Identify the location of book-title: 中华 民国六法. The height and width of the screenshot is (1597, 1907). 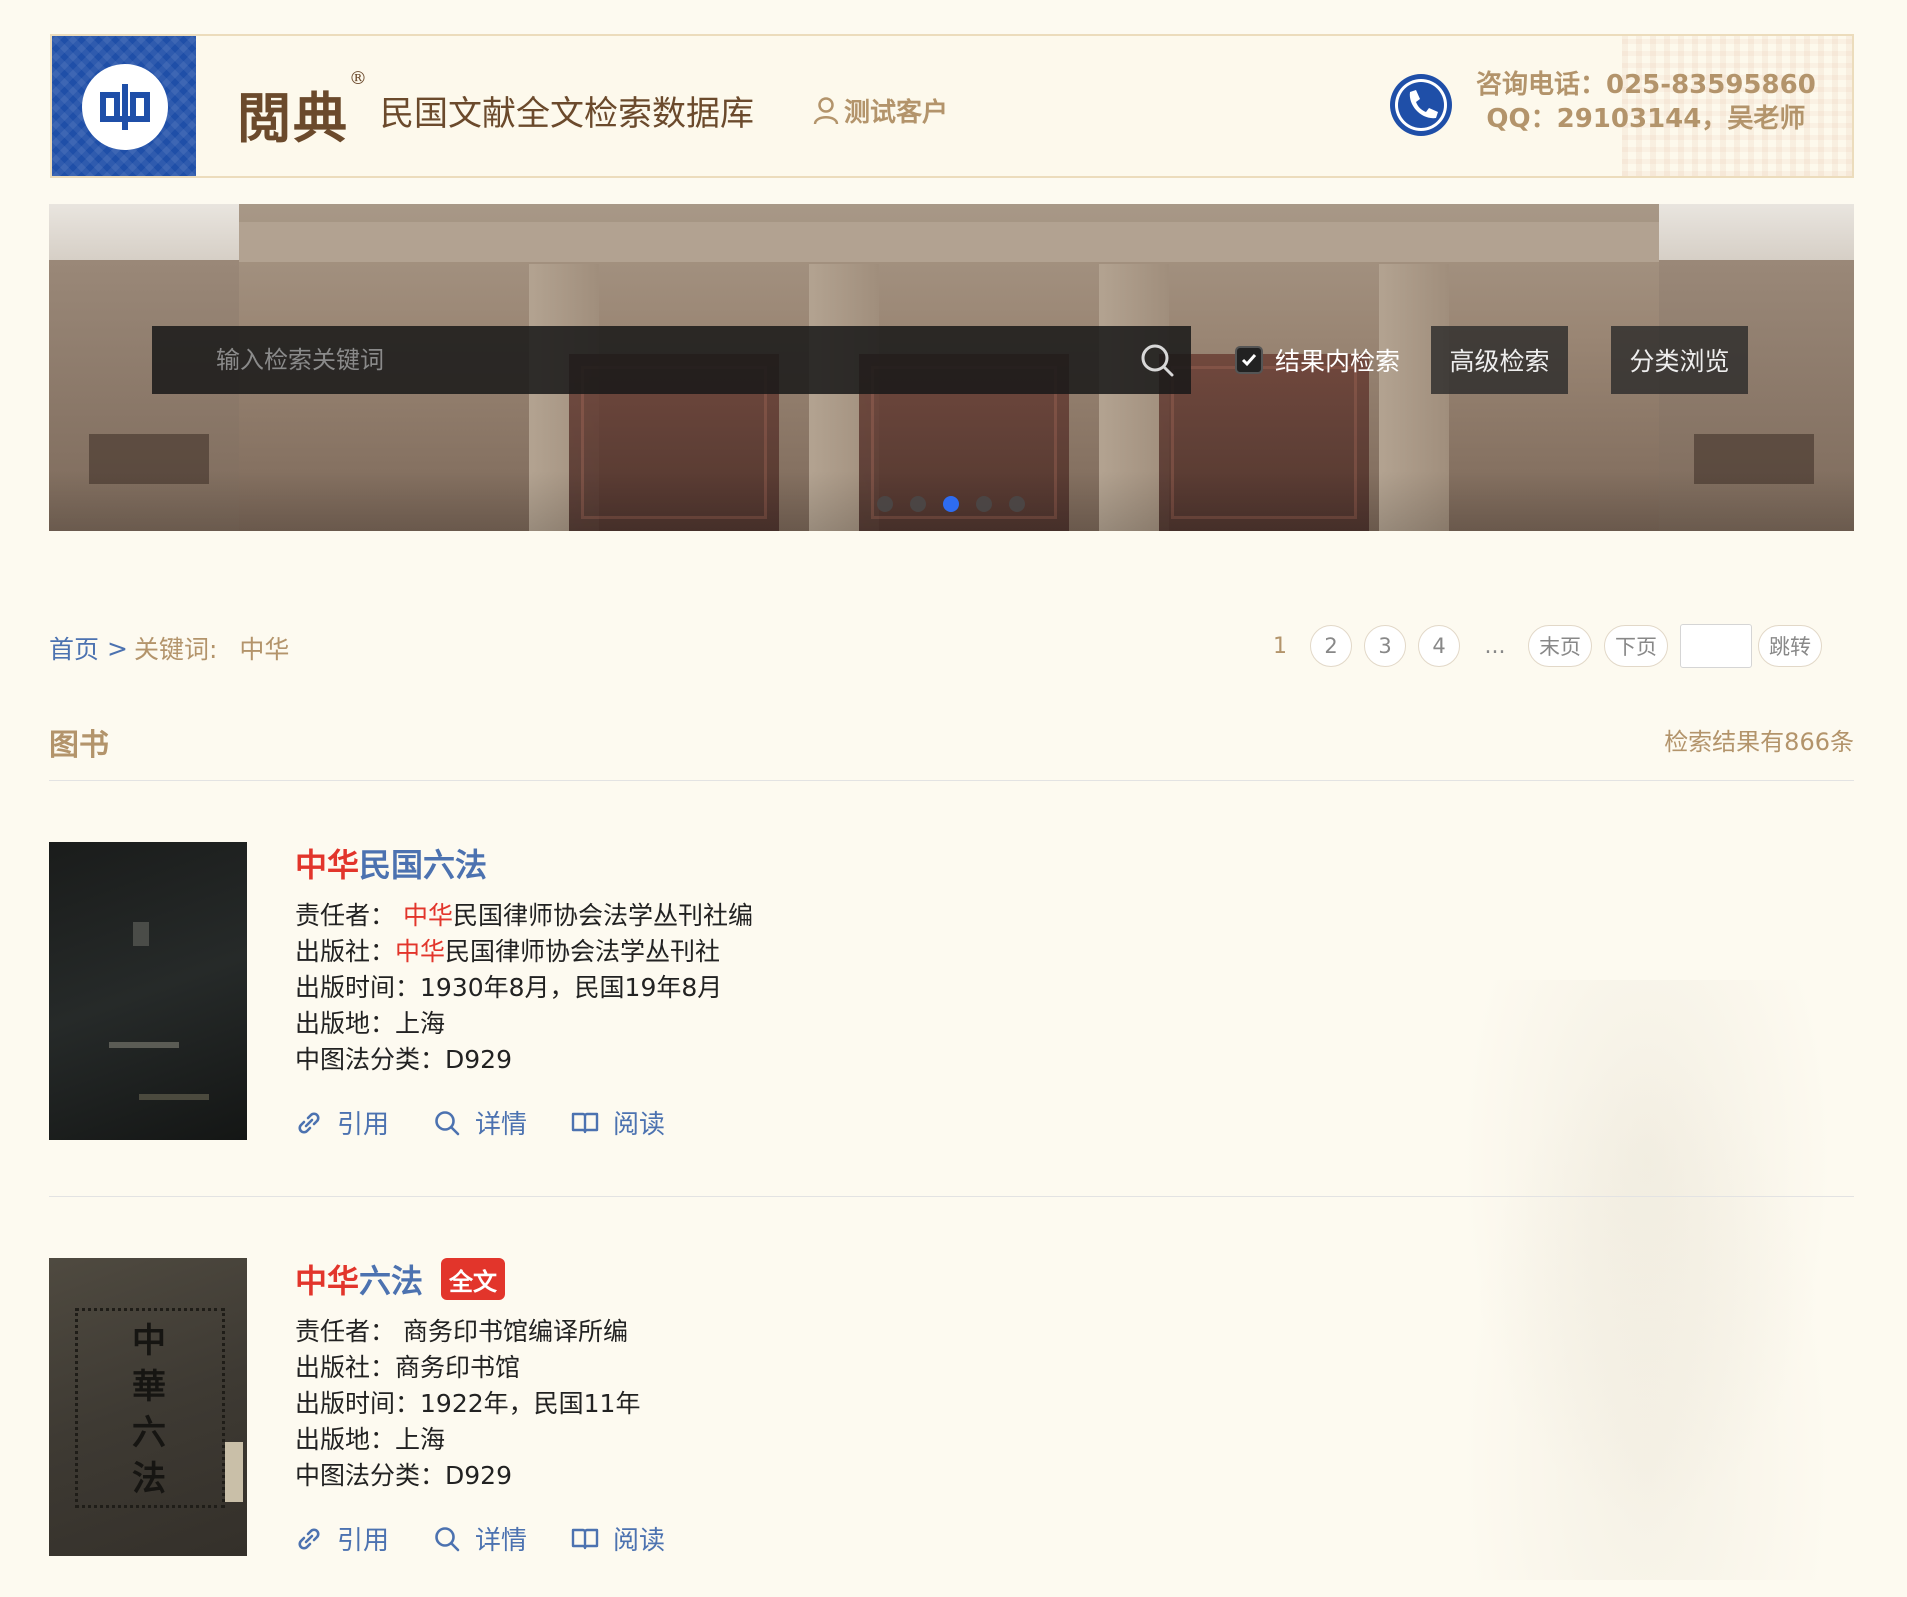
(524, 863).